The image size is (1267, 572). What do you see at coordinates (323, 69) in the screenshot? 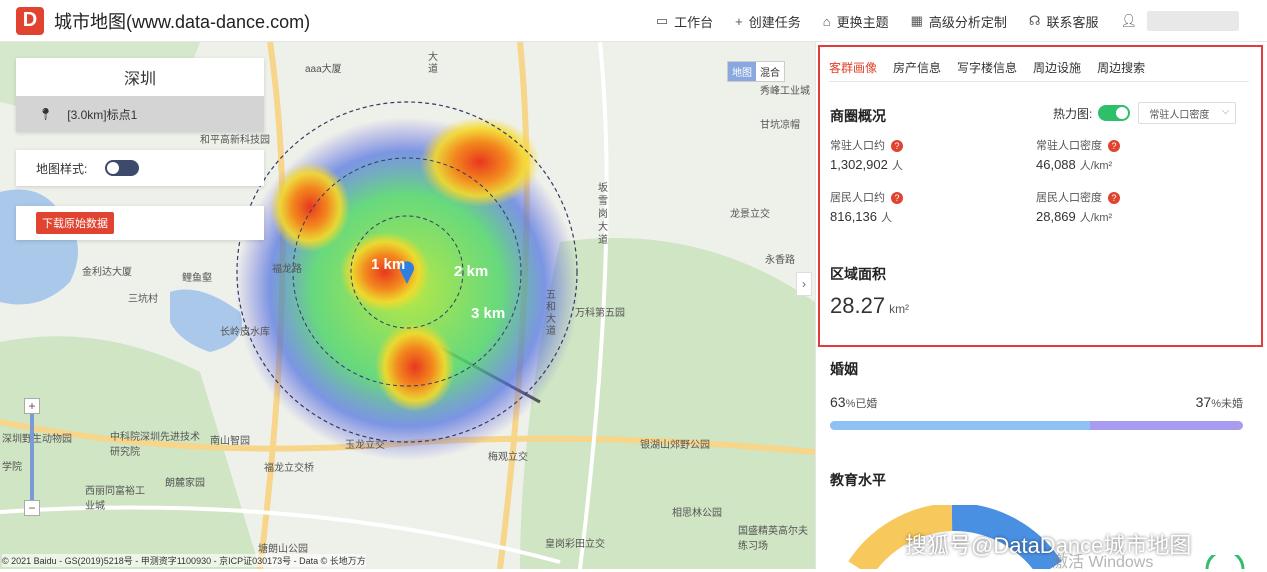
I see `map-label: aaa大厦` at bounding box center [323, 69].